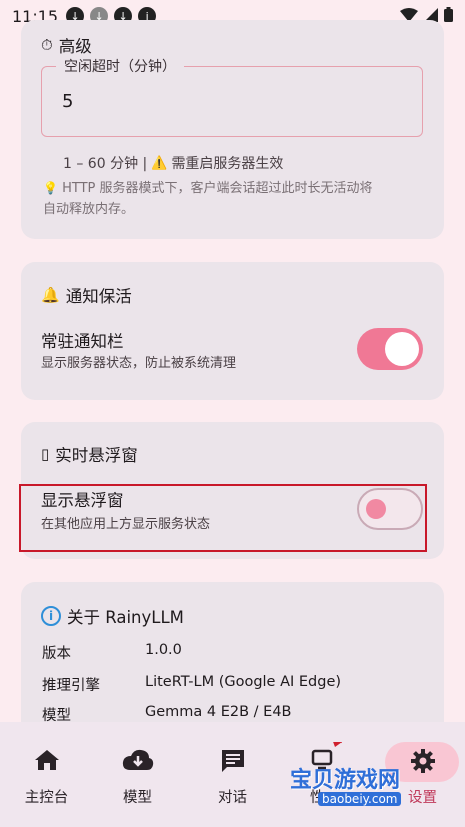  I want to click on nav-label-chat: 对话, so click(232, 798).